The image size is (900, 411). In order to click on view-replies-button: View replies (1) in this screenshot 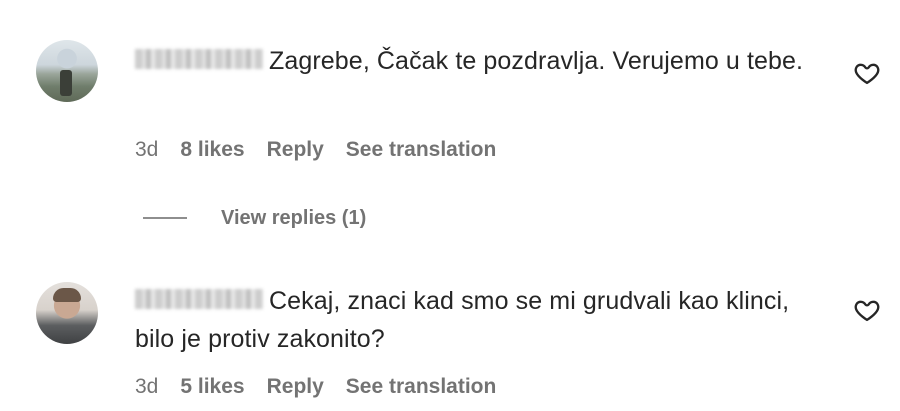, I will do `click(254, 218)`.